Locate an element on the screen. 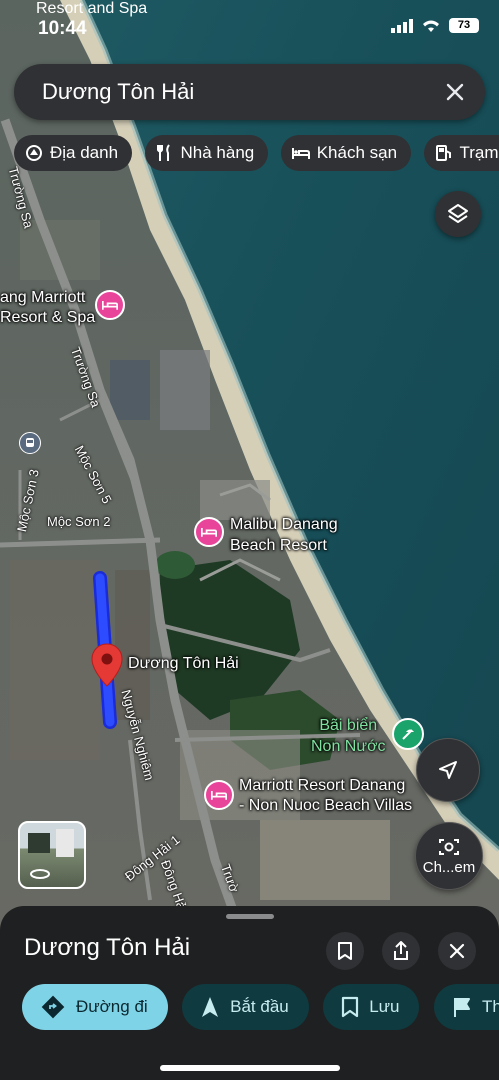 The height and width of the screenshot is (1080, 499). place-label-beach: Bãi biển Non Nước is located at coordinates (348, 736).